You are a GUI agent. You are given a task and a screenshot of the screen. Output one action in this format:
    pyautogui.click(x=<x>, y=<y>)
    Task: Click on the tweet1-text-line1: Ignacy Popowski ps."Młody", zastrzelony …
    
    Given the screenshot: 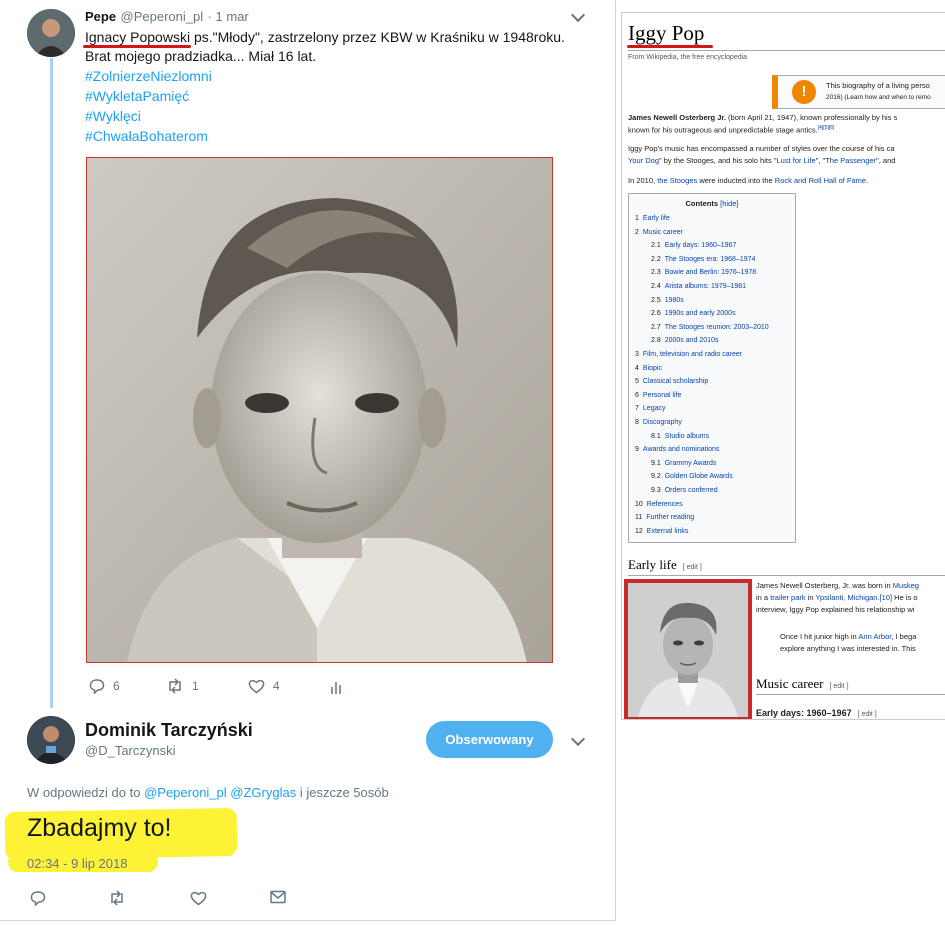 What is the action you would take?
    pyautogui.click(x=325, y=37)
    